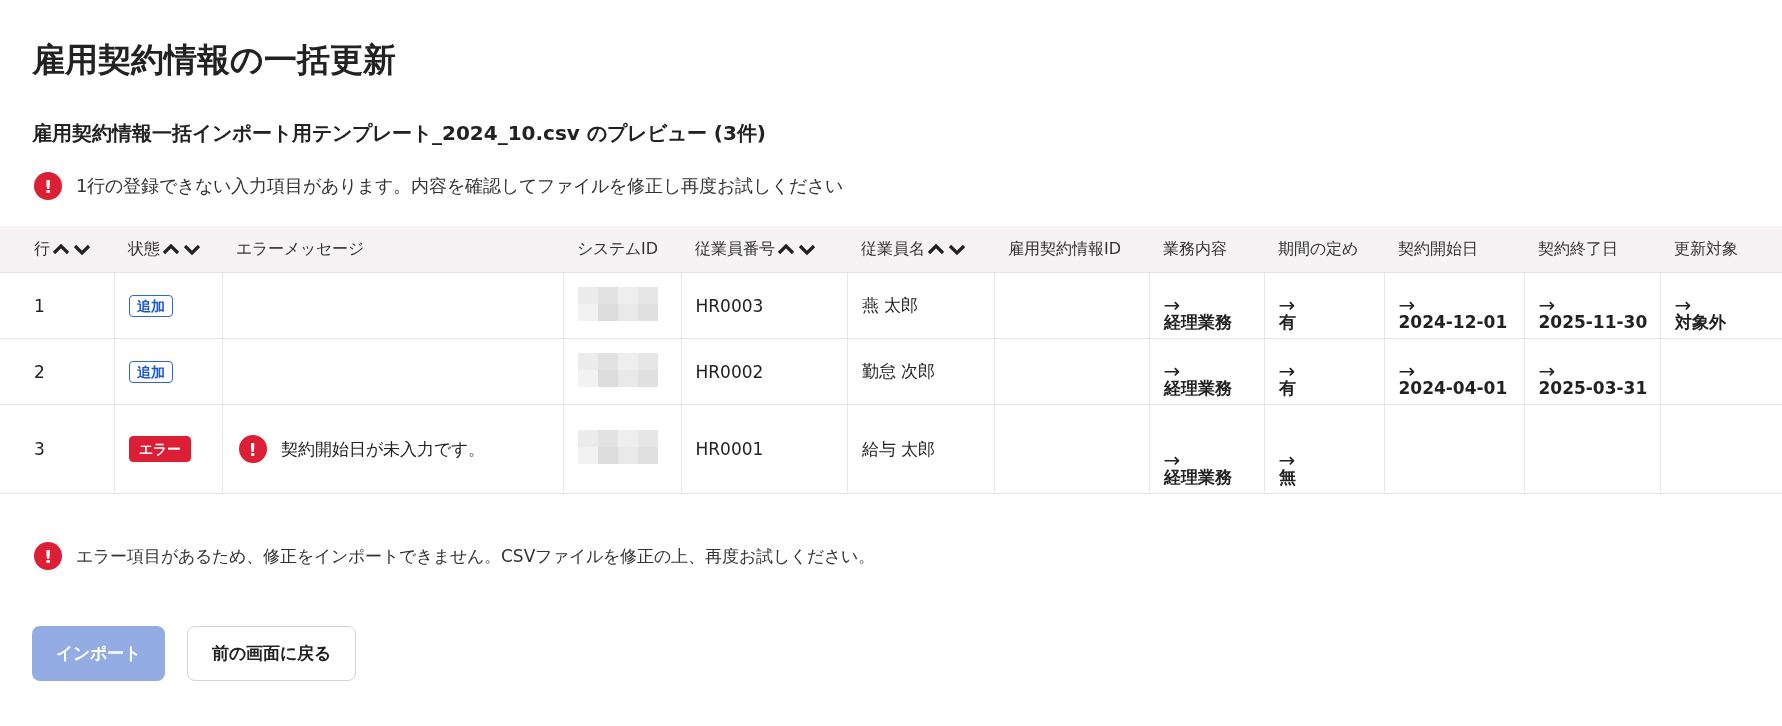 The height and width of the screenshot is (726, 1782). I want to click on table-cell: 2, so click(39, 371).